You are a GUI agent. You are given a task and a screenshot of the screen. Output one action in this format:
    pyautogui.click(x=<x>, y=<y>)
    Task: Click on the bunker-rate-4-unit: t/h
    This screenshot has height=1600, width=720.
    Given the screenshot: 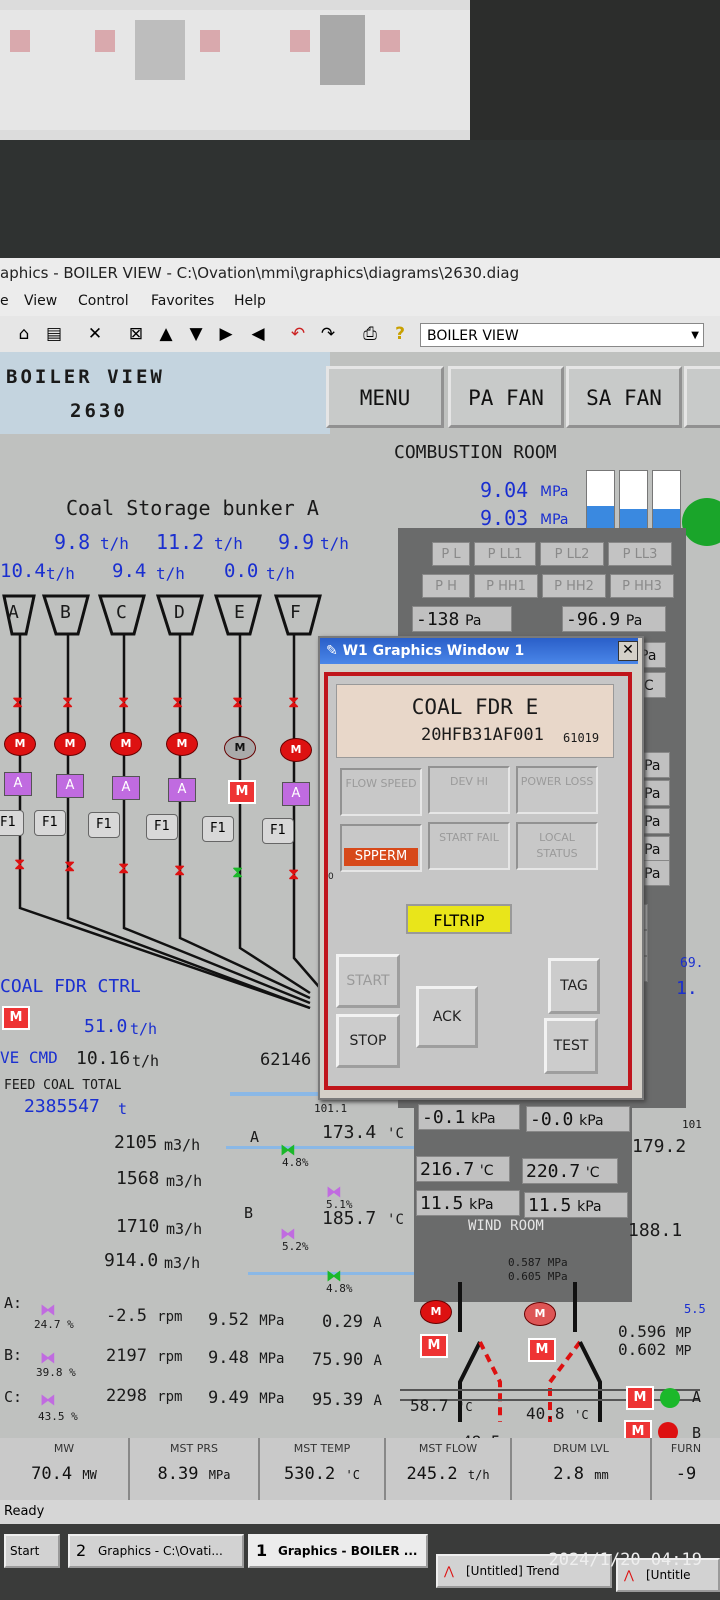 What is the action you would take?
    pyautogui.click(x=60, y=573)
    